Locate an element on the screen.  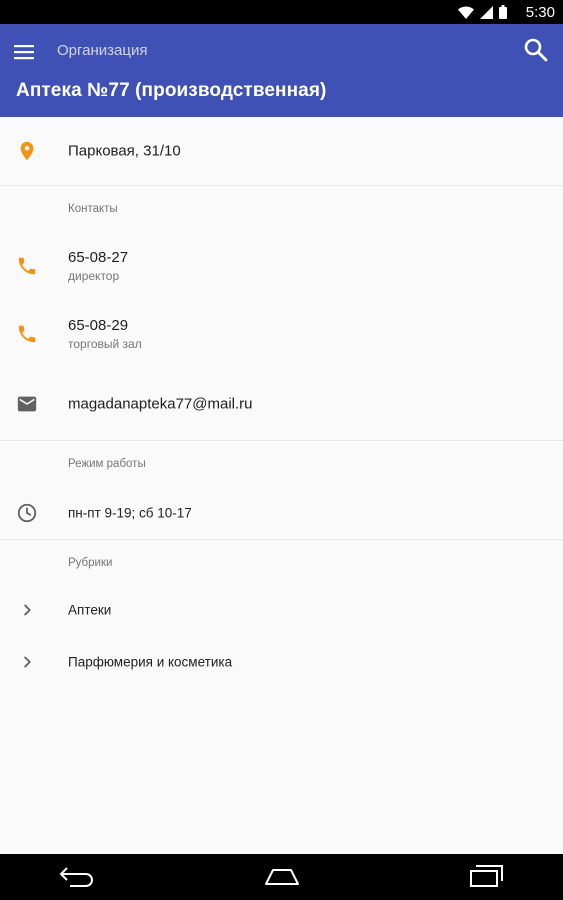
signal-icon is located at coordinates (486, 12).